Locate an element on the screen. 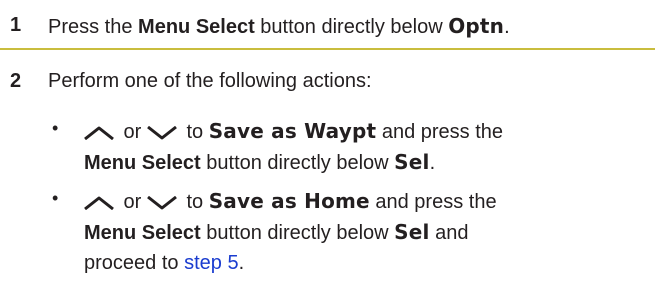  step-5-link: step 5 is located at coordinates (211, 263).